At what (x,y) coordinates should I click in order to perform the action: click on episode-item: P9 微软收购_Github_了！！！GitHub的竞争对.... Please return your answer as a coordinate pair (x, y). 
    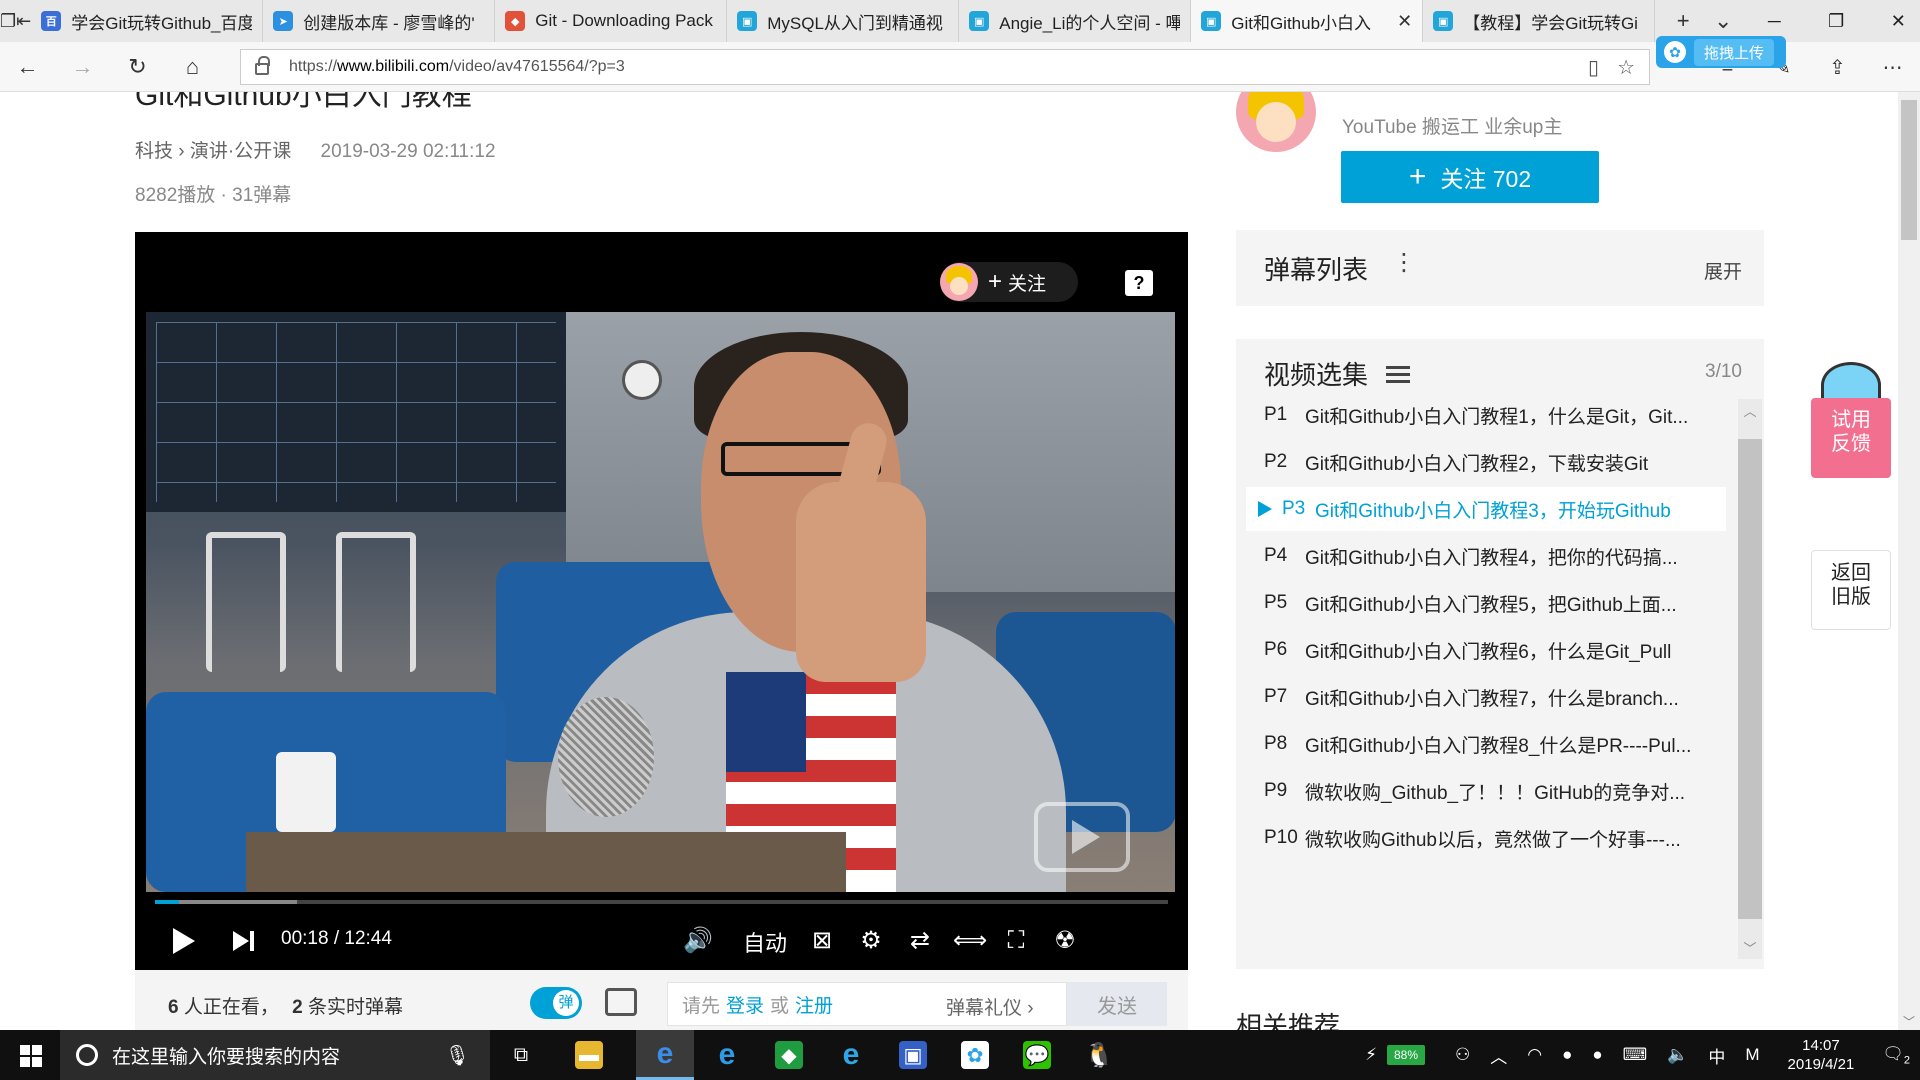
    Looking at the image, I should click on (1487, 791).